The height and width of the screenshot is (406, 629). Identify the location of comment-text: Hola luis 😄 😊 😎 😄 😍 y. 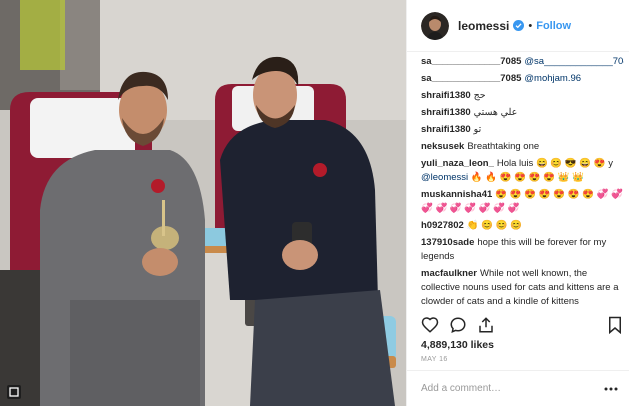
(555, 163).